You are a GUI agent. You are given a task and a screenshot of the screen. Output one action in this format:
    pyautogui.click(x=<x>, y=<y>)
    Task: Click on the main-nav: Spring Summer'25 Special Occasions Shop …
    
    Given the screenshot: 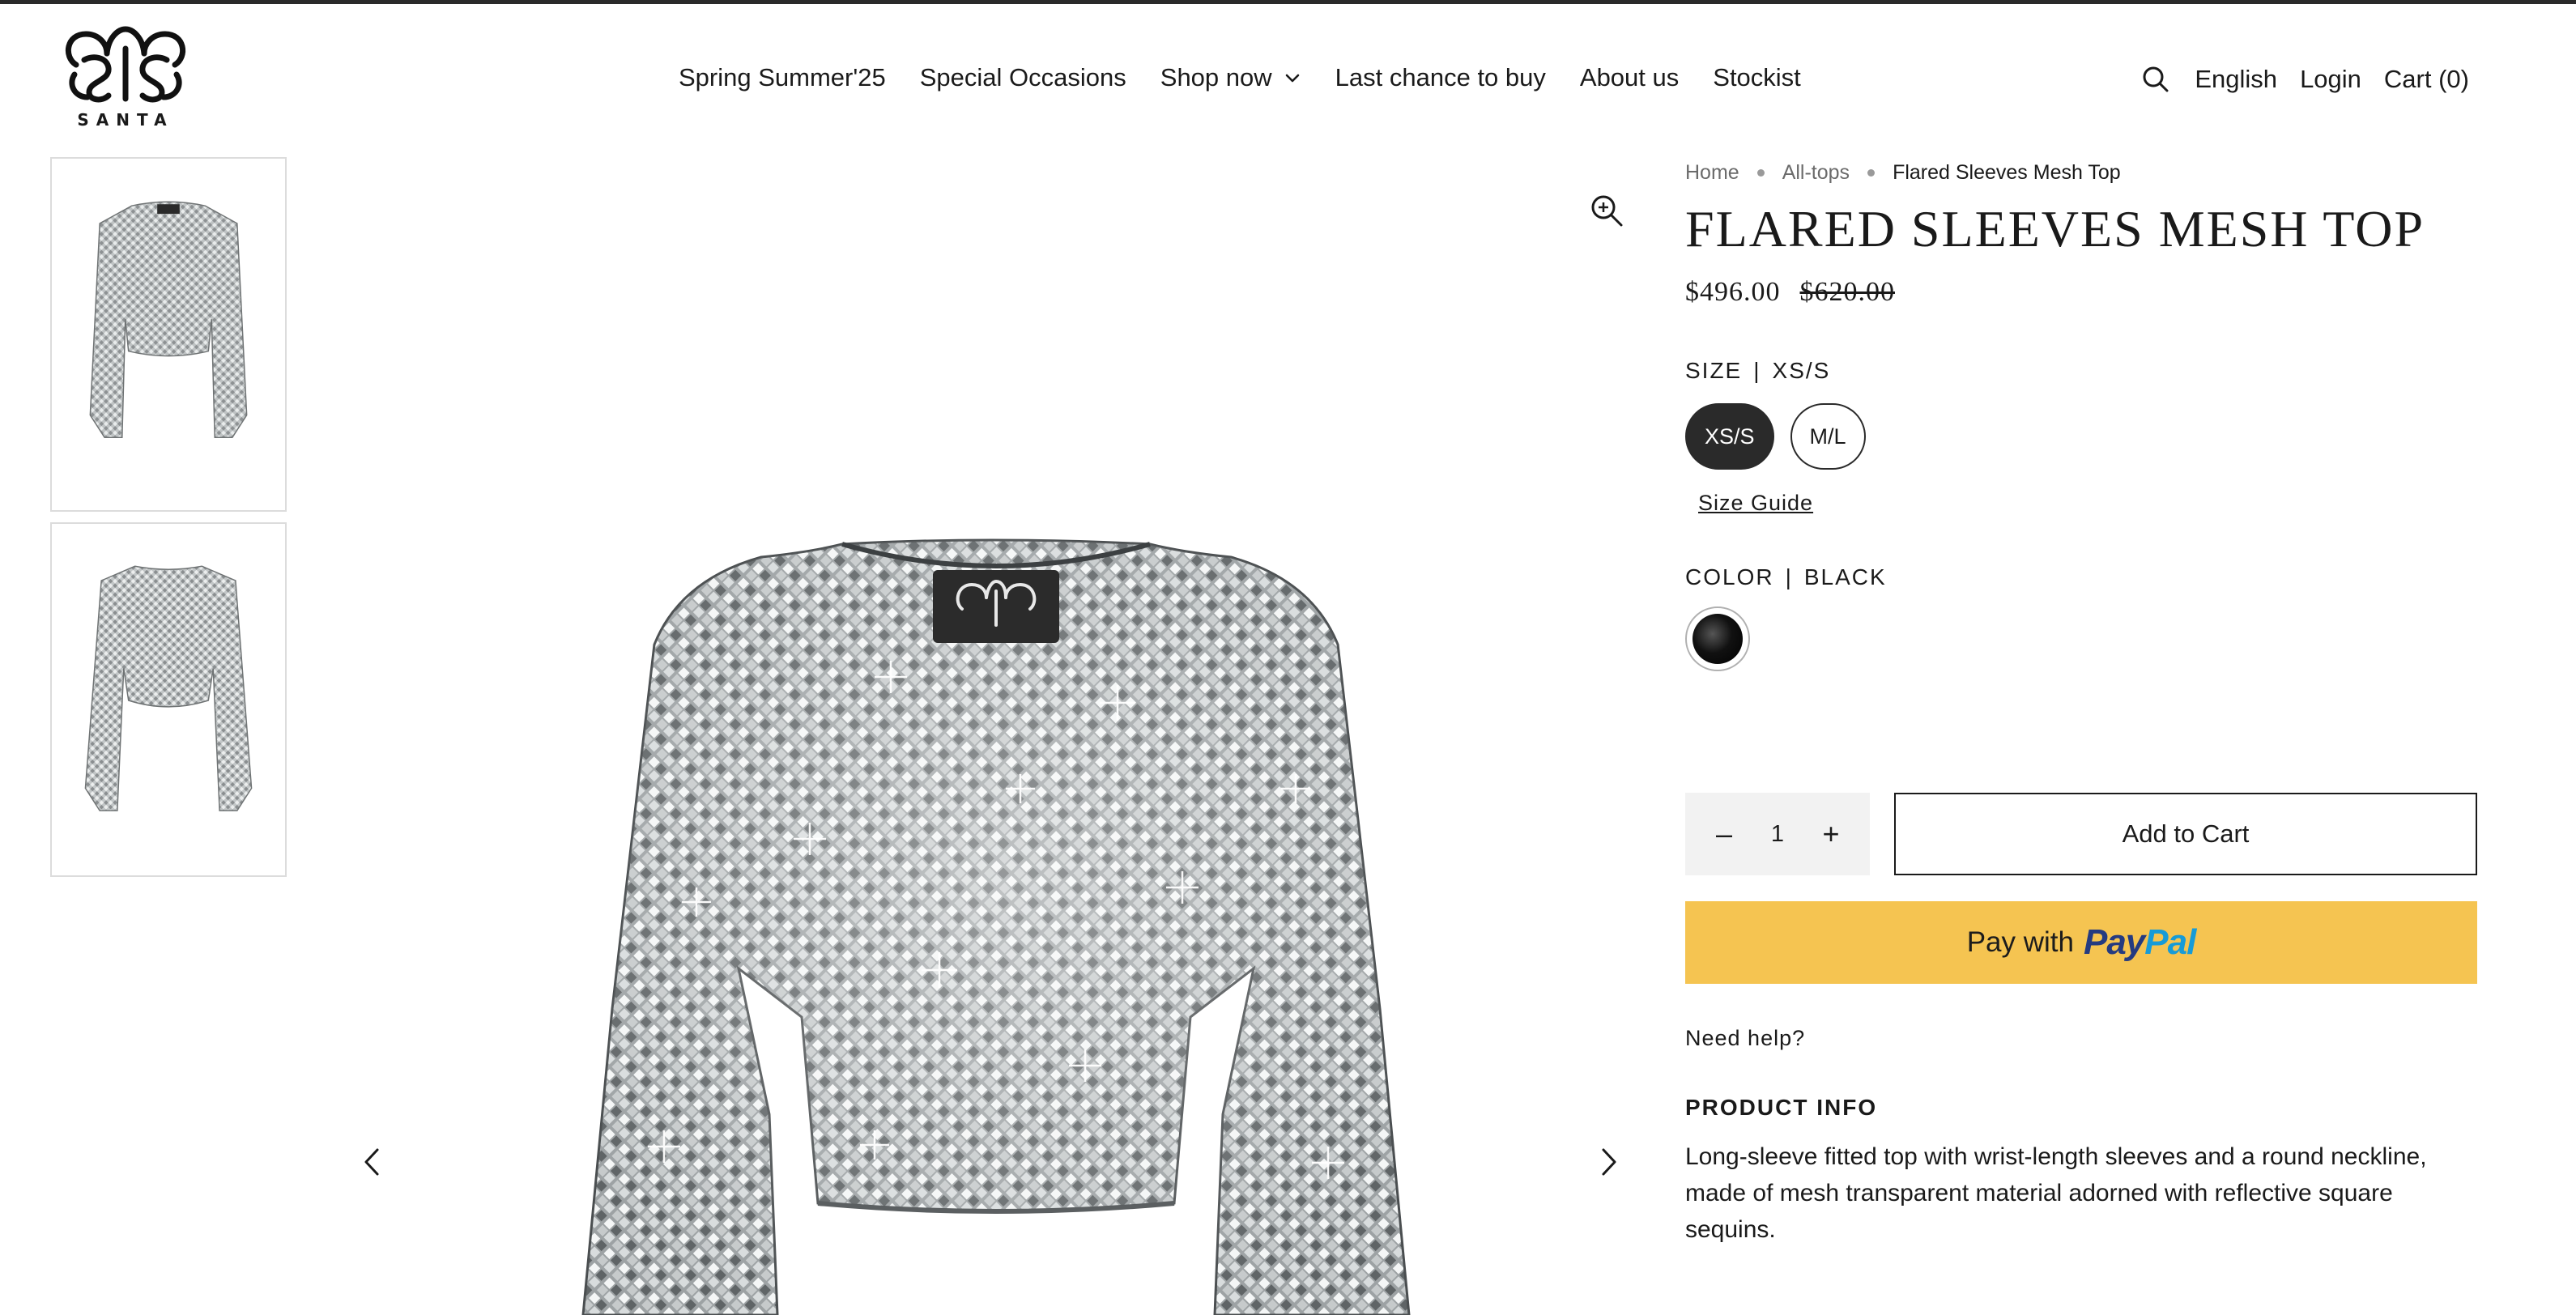 What is the action you would take?
    pyautogui.click(x=1240, y=78)
    